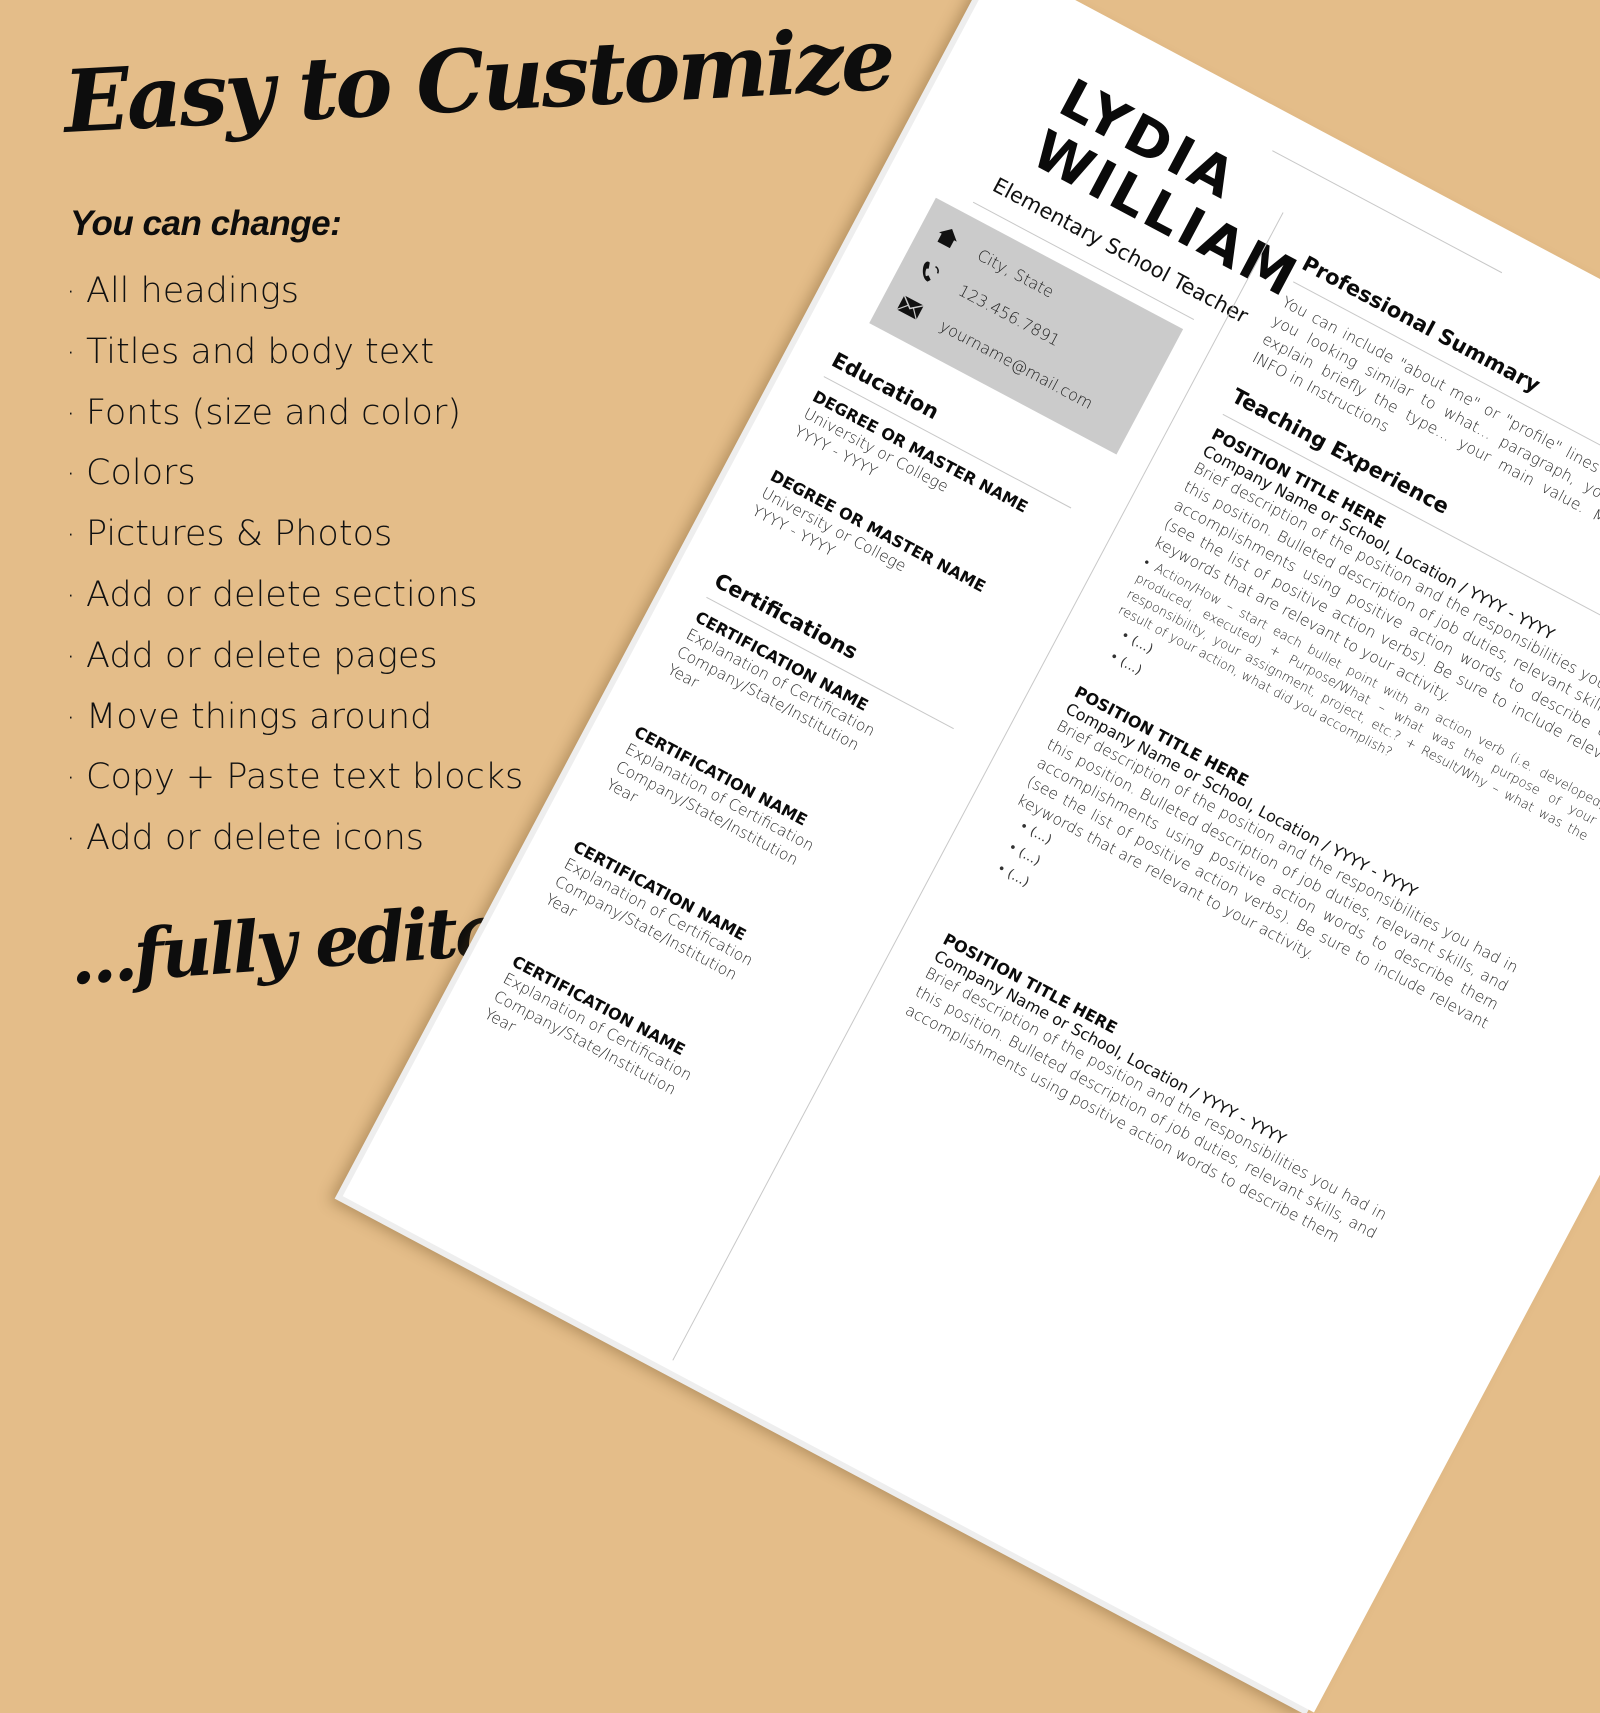 This screenshot has height=1713, width=1600. What do you see at coordinates (262, 655) in the screenshot?
I see `feature-label: Add or delete pages` at bounding box center [262, 655].